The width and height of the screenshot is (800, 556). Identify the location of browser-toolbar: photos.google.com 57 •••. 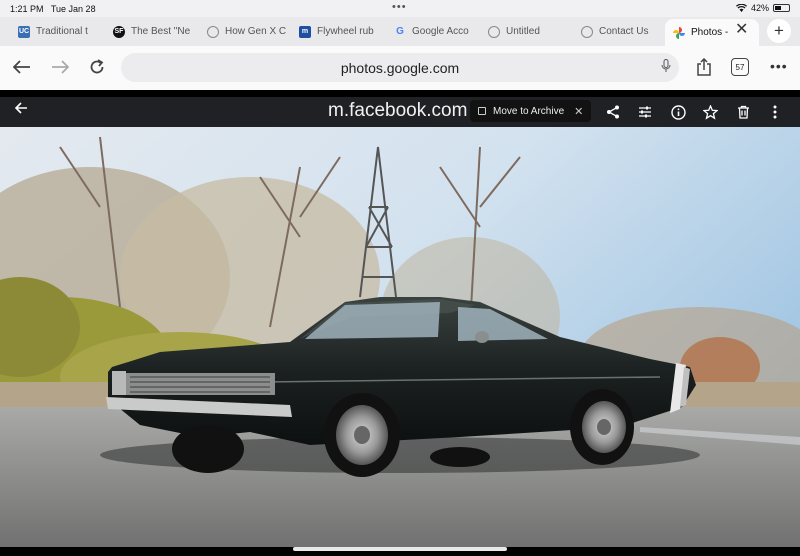
(400, 68).